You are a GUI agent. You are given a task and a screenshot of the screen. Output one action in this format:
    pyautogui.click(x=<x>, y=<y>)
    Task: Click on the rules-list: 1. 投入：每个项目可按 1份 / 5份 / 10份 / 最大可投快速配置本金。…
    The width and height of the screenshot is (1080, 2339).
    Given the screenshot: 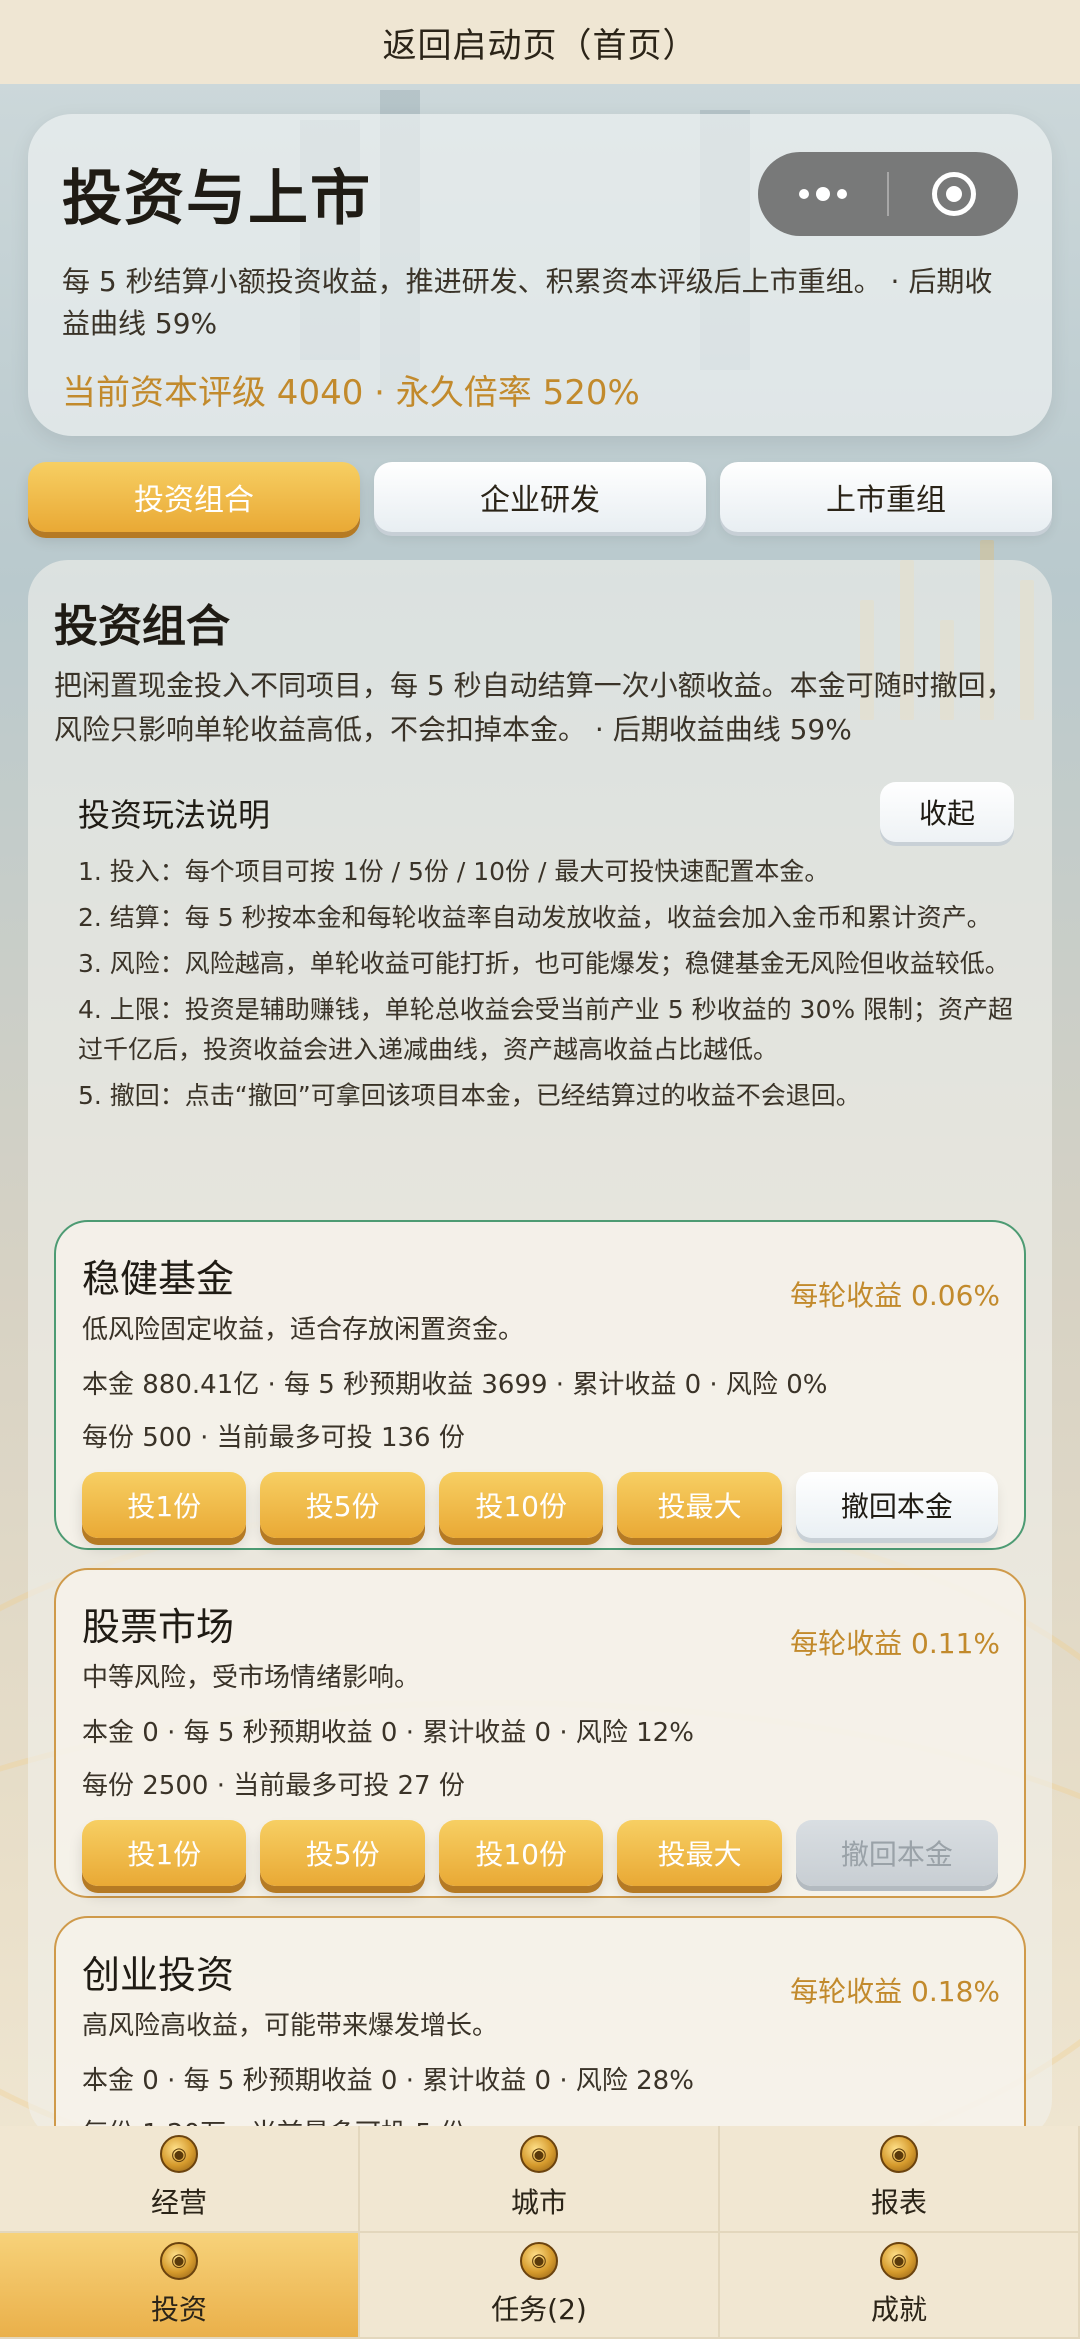 What is the action you would take?
    pyautogui.click(x=548, y=987)
    